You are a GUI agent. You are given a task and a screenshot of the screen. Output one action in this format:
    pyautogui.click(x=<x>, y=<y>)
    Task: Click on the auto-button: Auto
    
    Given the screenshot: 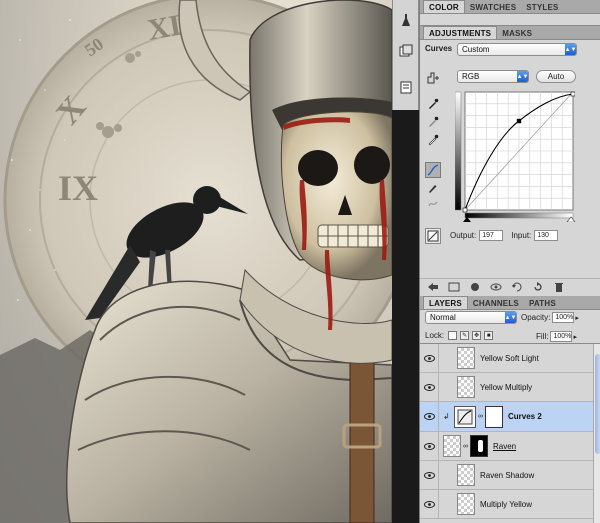 What is the action you would take?
    pyautogui.click(x=556, y=76)
    